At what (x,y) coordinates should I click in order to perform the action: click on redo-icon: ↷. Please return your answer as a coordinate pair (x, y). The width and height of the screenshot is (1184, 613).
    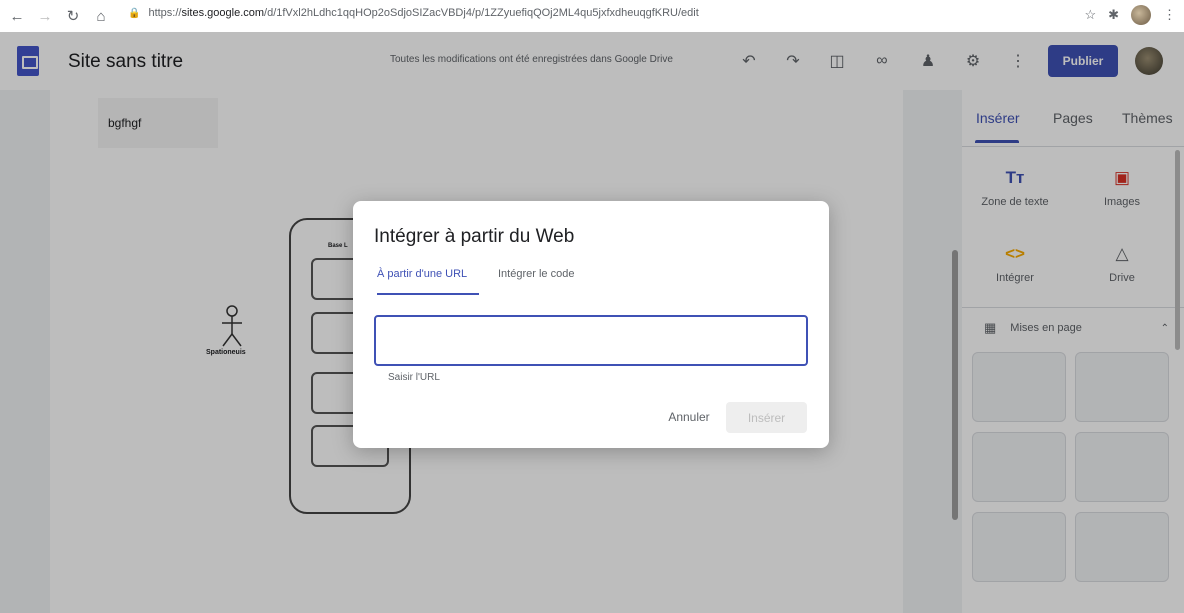
    Looking at the image, I should click on (793, 61).